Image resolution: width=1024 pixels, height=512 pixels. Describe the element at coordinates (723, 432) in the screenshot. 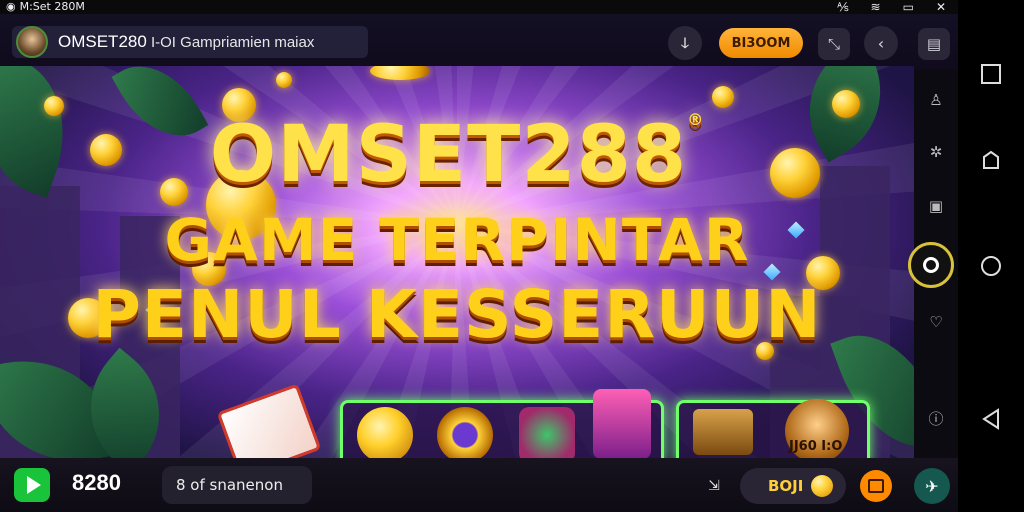

I see `treasure-chest-icon` at that location.